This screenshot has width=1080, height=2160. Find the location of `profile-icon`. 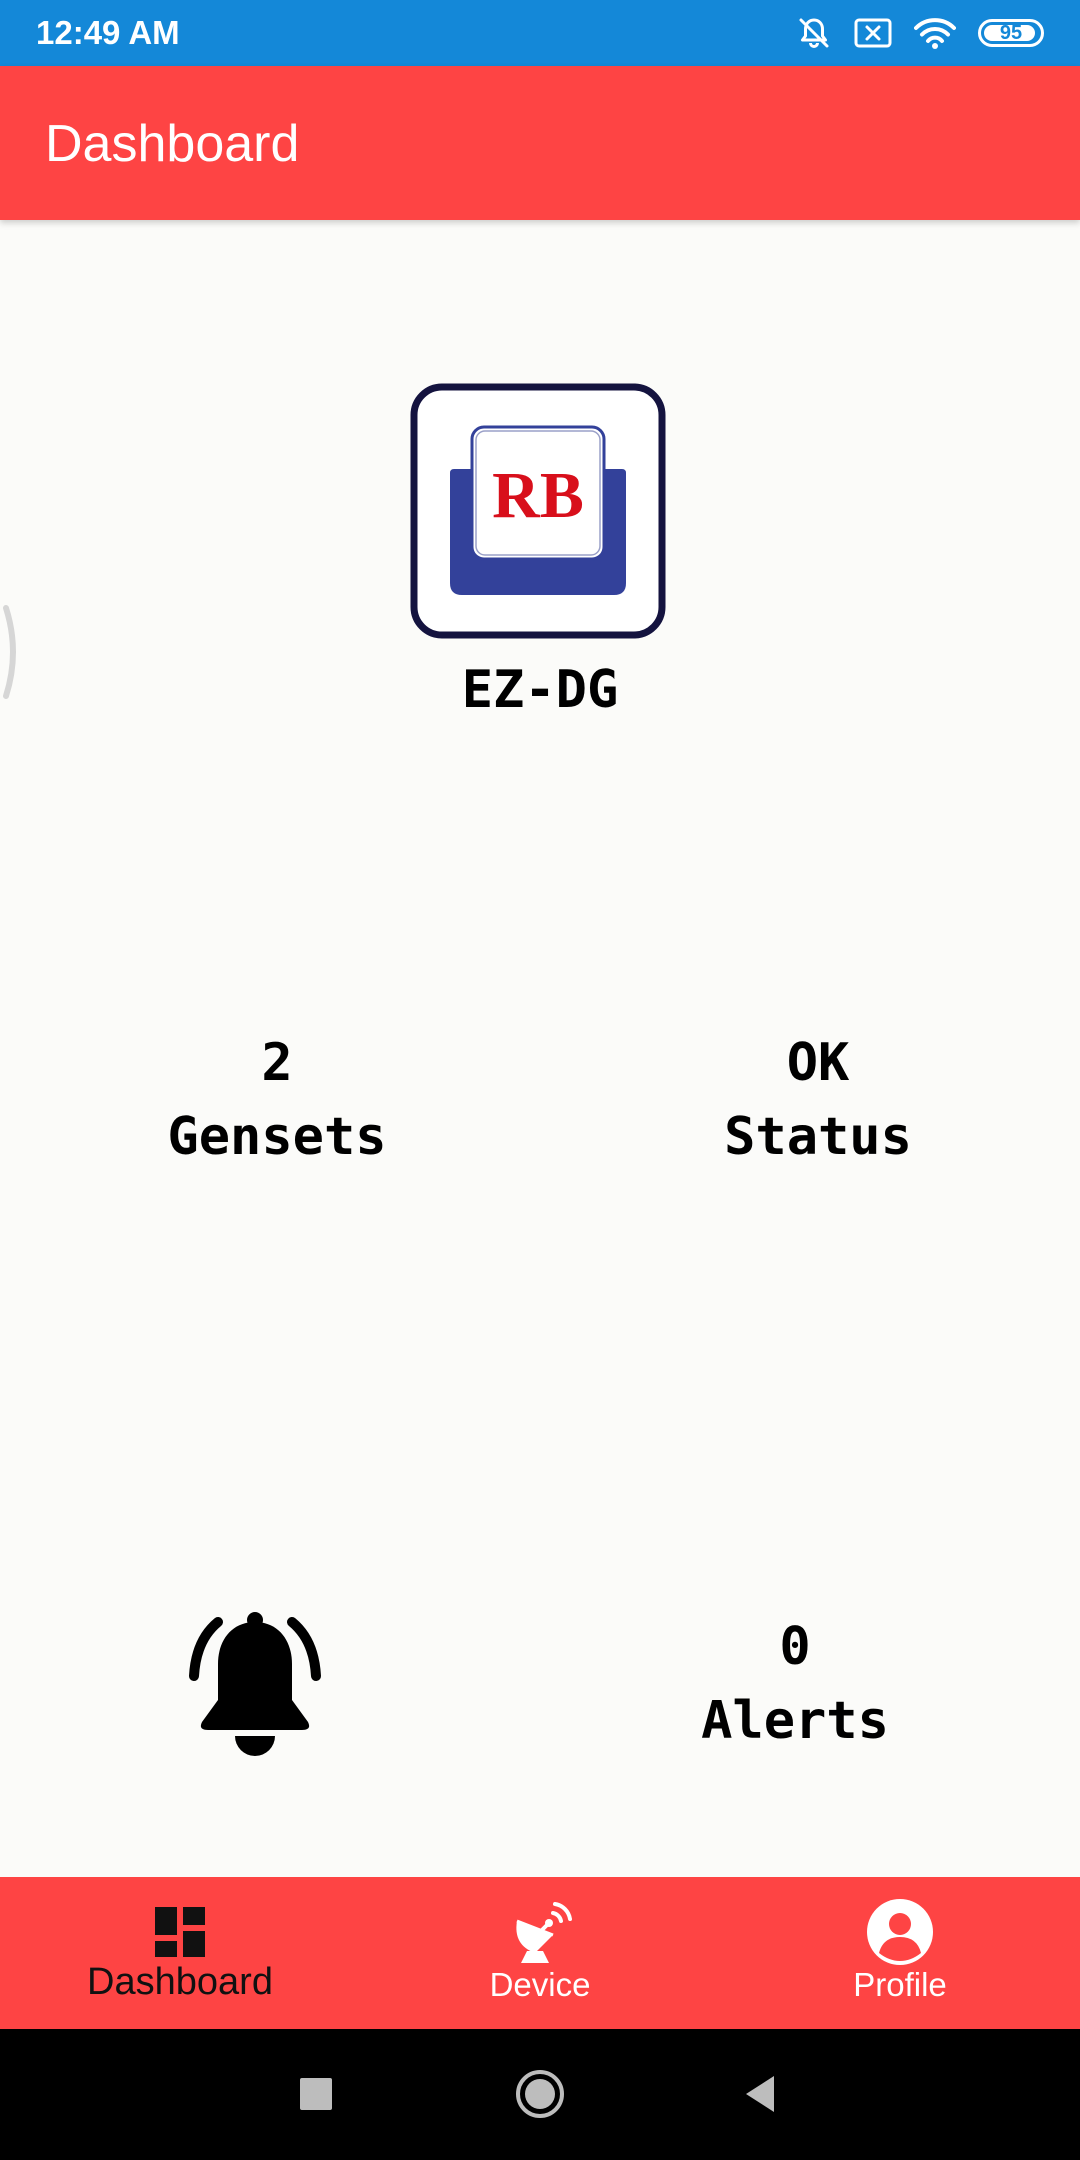

profile-icon is located at coordinates (900, 1932).